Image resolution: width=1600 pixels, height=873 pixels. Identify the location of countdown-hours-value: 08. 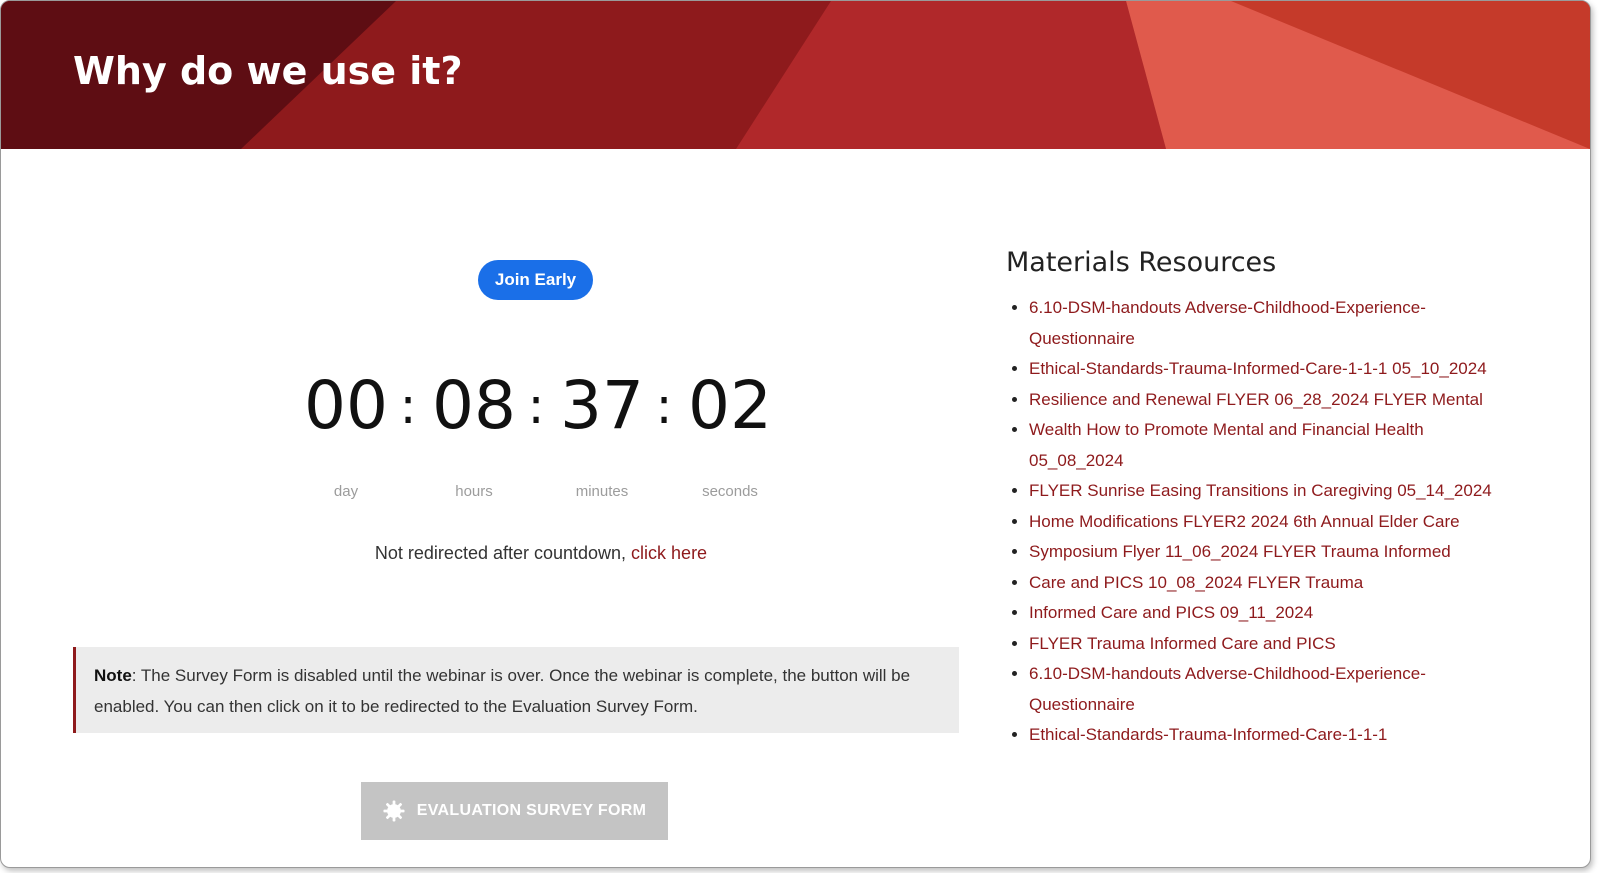
(474, 405).